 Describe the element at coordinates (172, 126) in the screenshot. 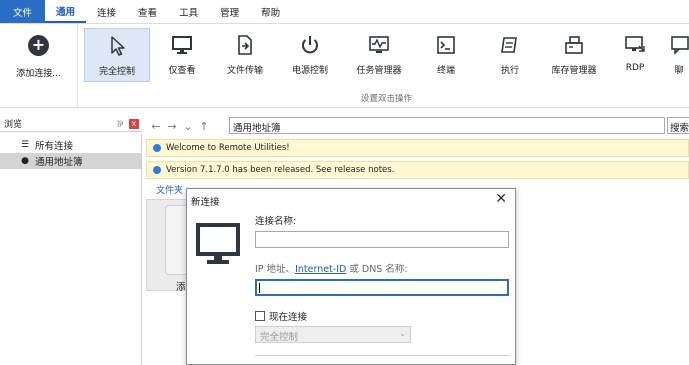

I see `forward-arrow-icon: →` at that location.